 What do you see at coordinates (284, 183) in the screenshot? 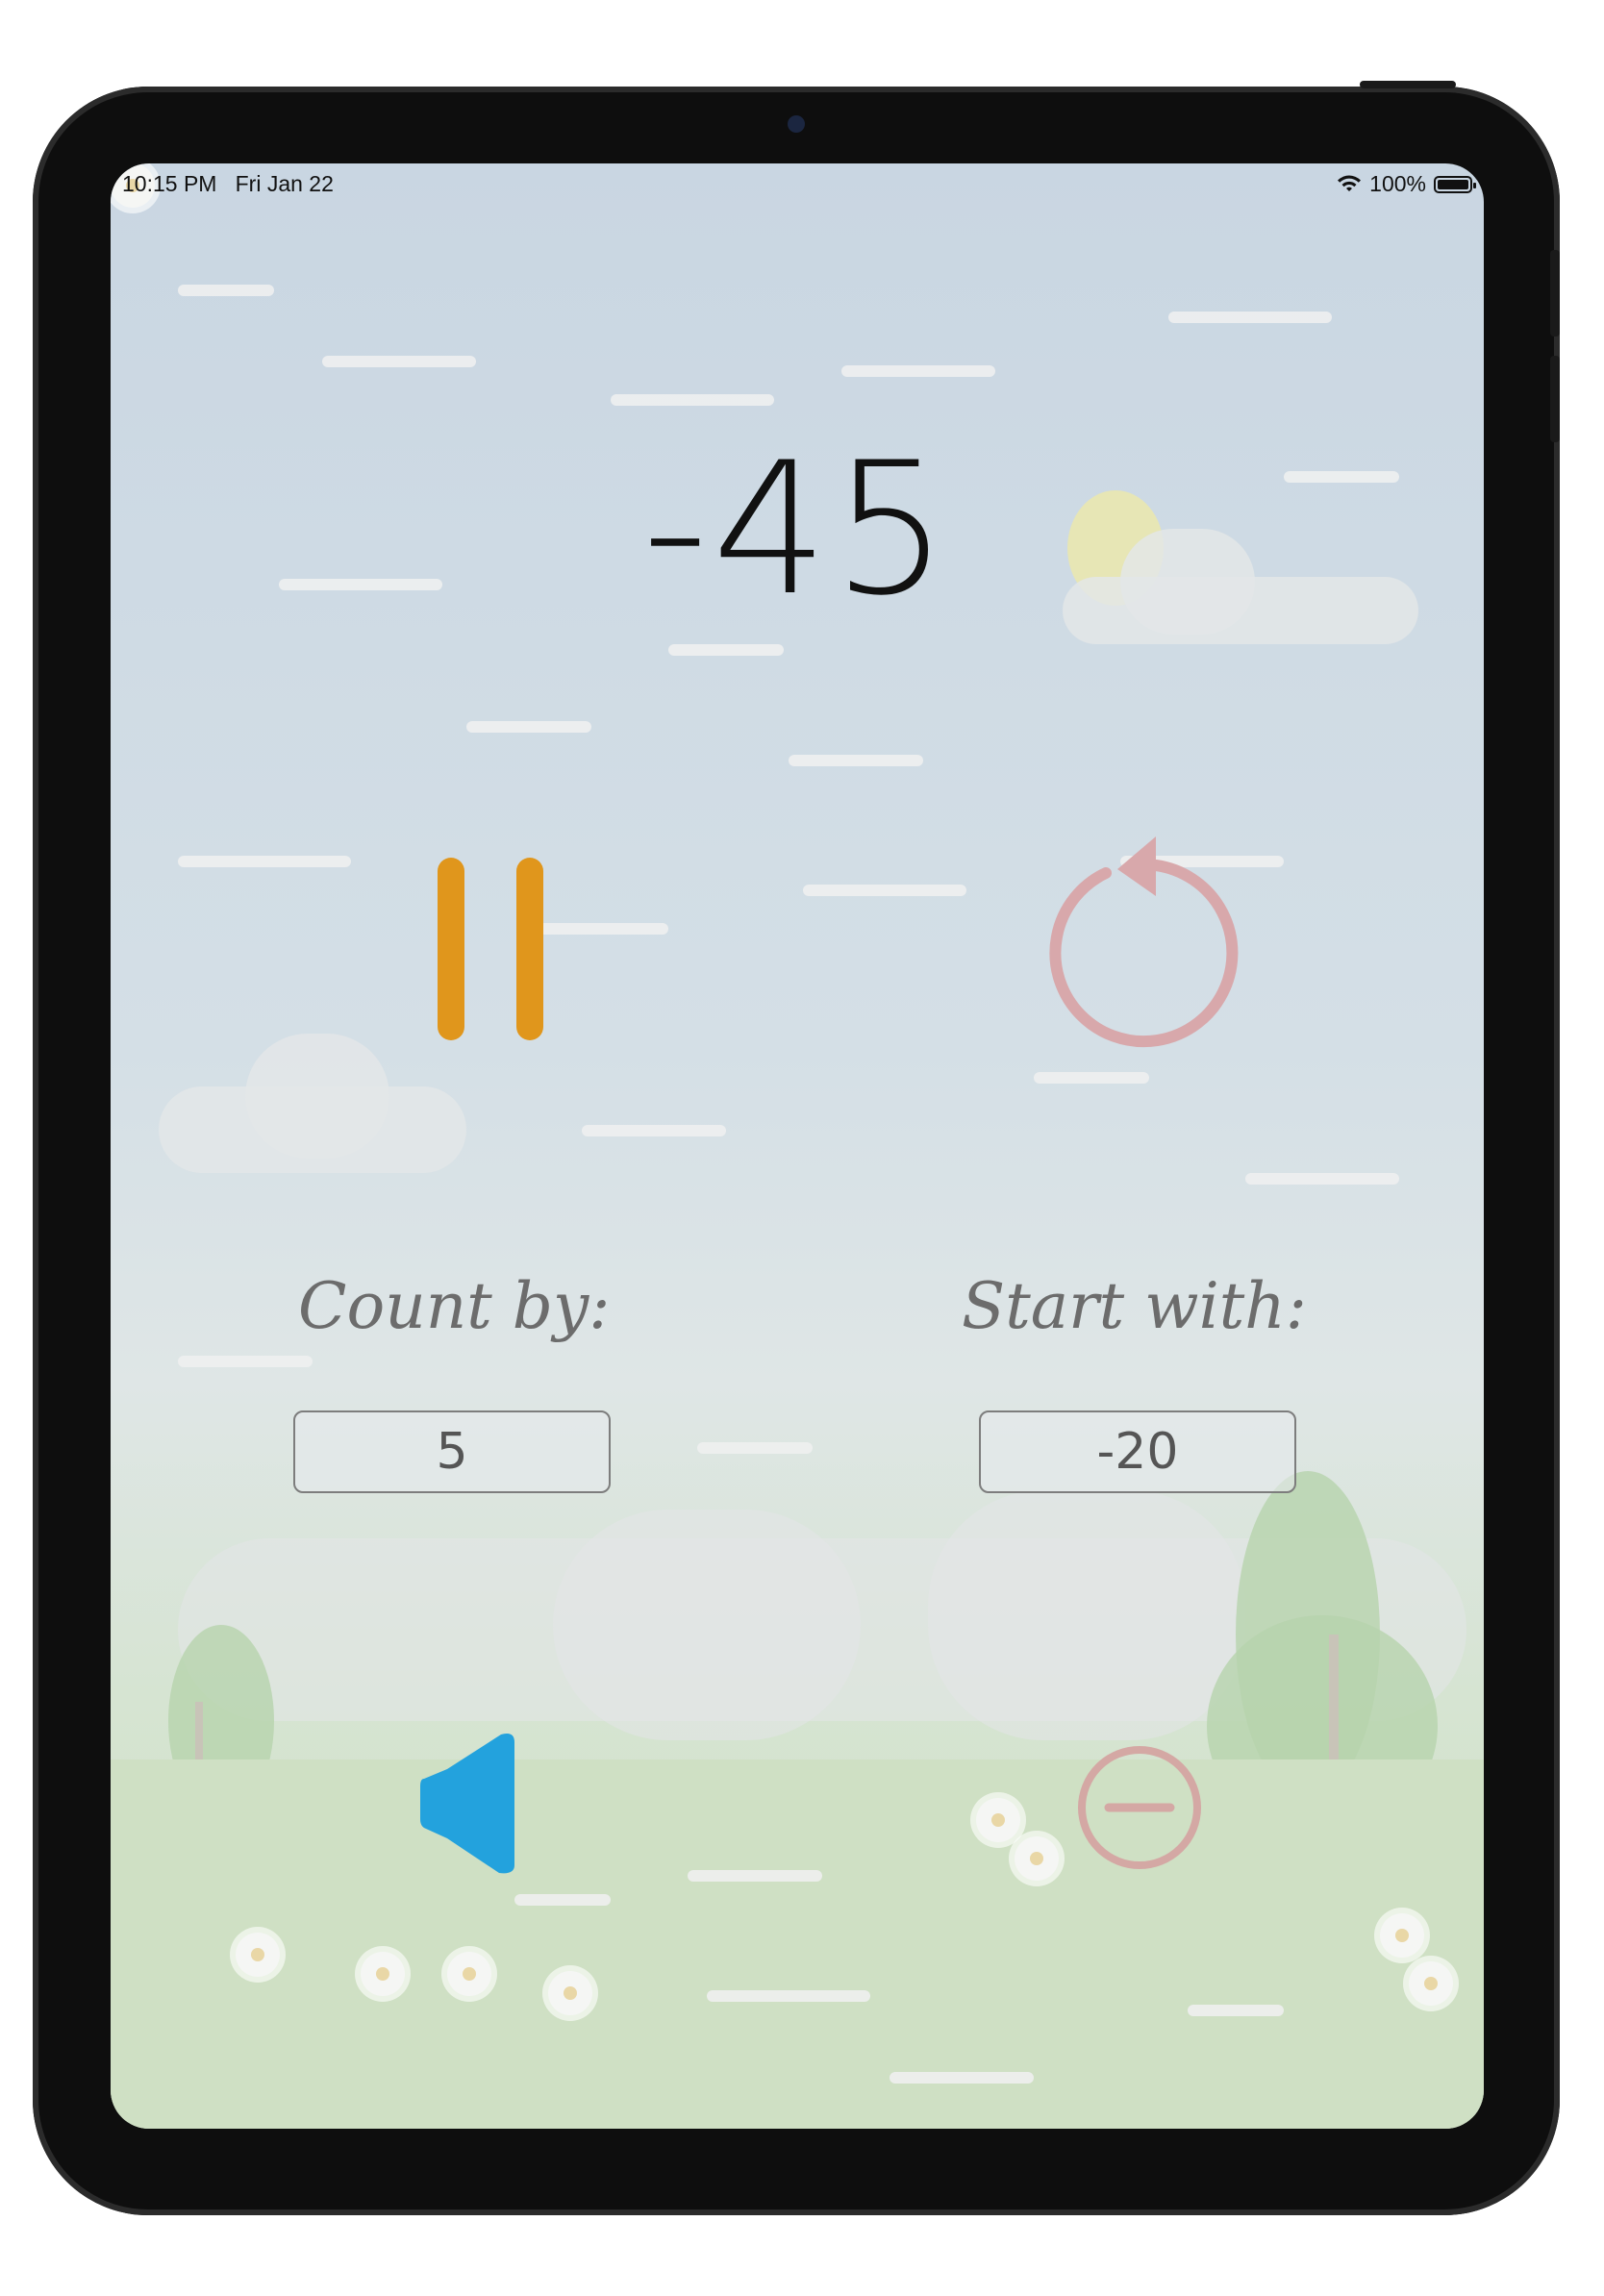
I see `status-date: Fri Jan 22` at bounding box center [284, 183].